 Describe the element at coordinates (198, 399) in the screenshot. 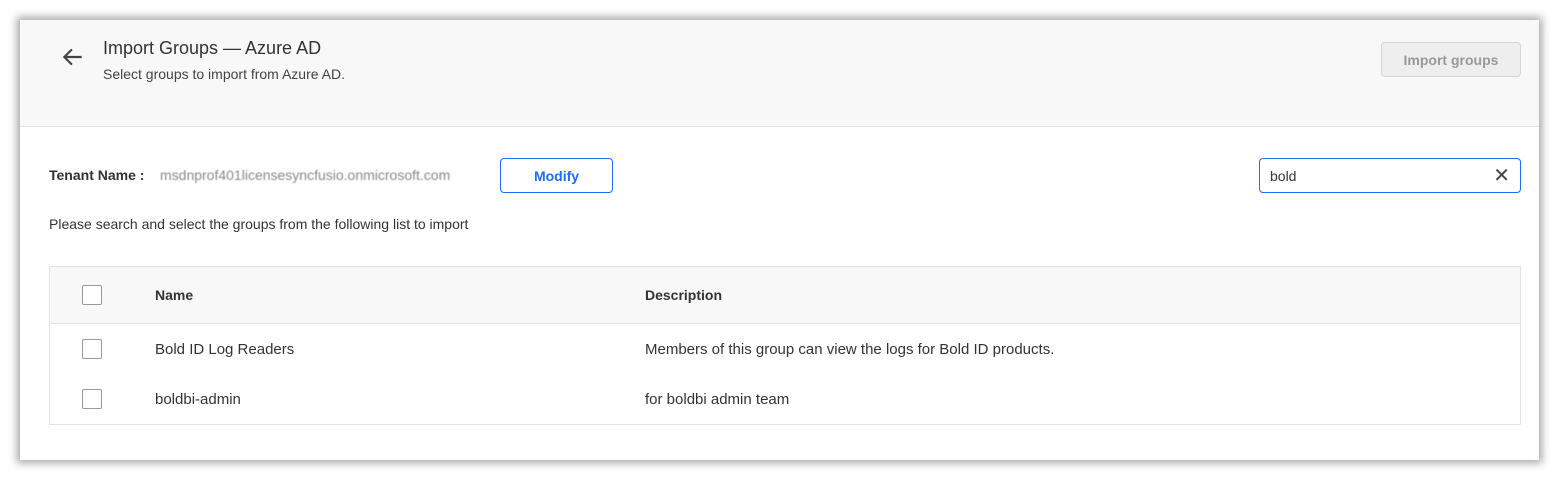

I see `group-name: boldbi-admin` at that location.